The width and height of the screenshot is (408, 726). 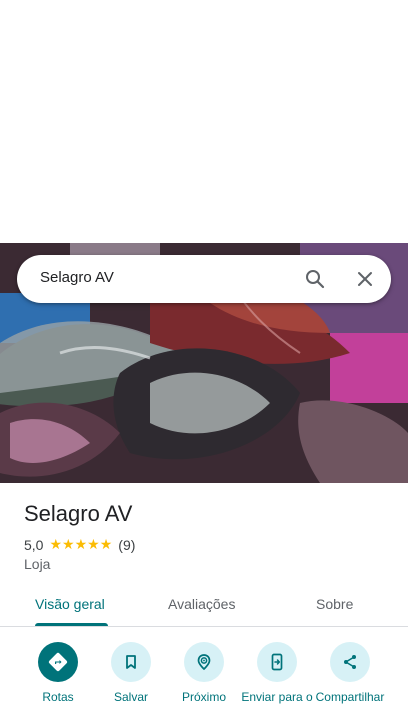 I want to click on tab-reviews: Avaliações, so click(x=201, y=604).